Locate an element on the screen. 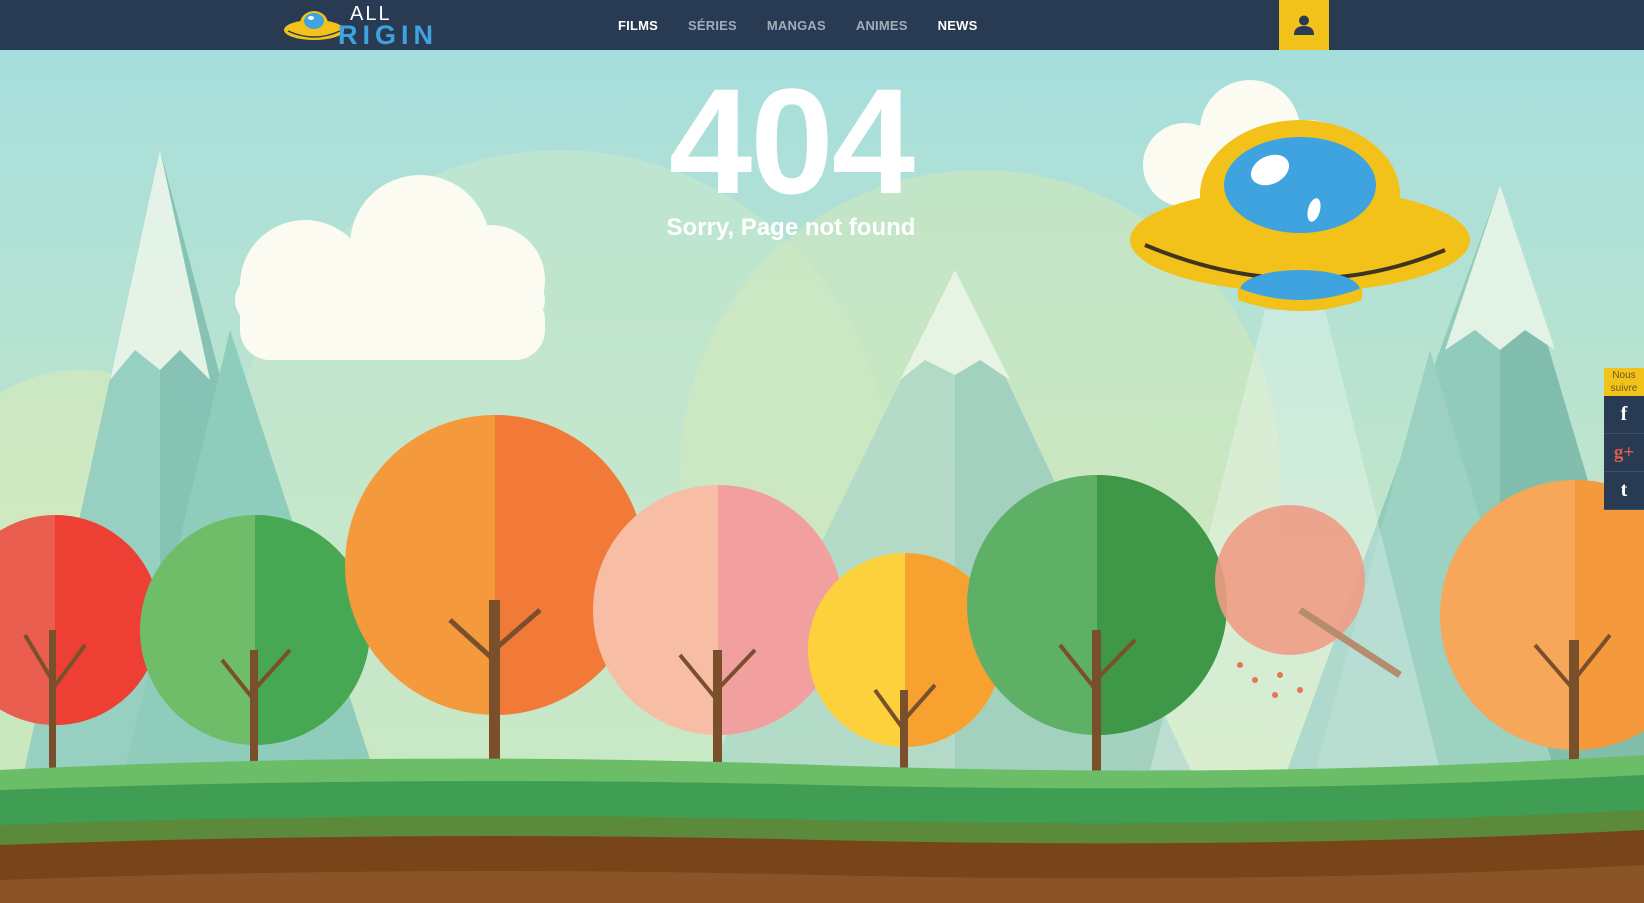 This screenshot has width=1644, height=903. nav-series: SÉRIES is located at coordinates (712, 25).